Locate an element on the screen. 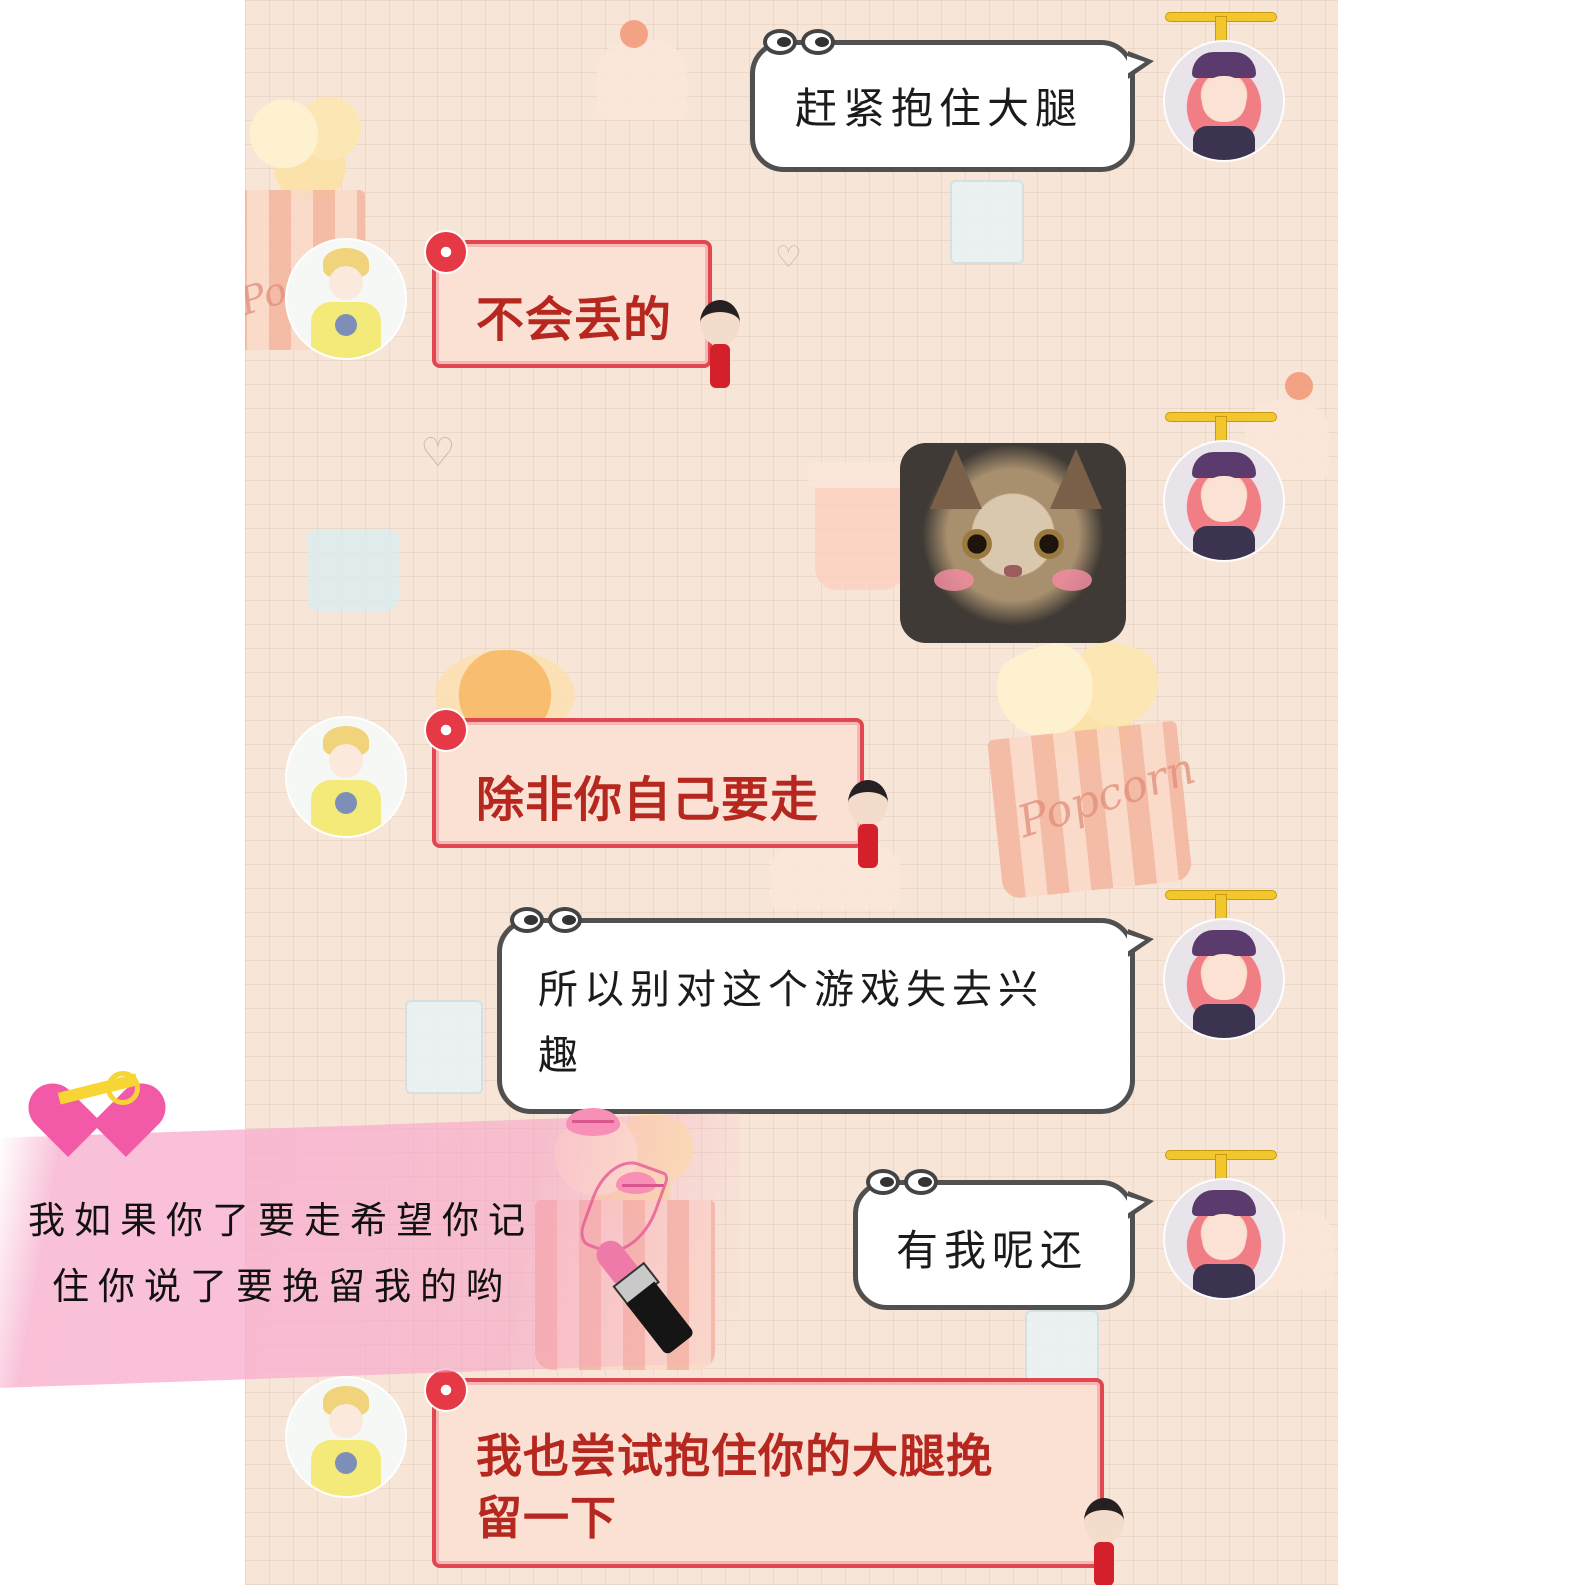 This screenshot has height=1585, width=1585. message-bubble-4: 除非你自己要走 is located at coordinates (656, 788).